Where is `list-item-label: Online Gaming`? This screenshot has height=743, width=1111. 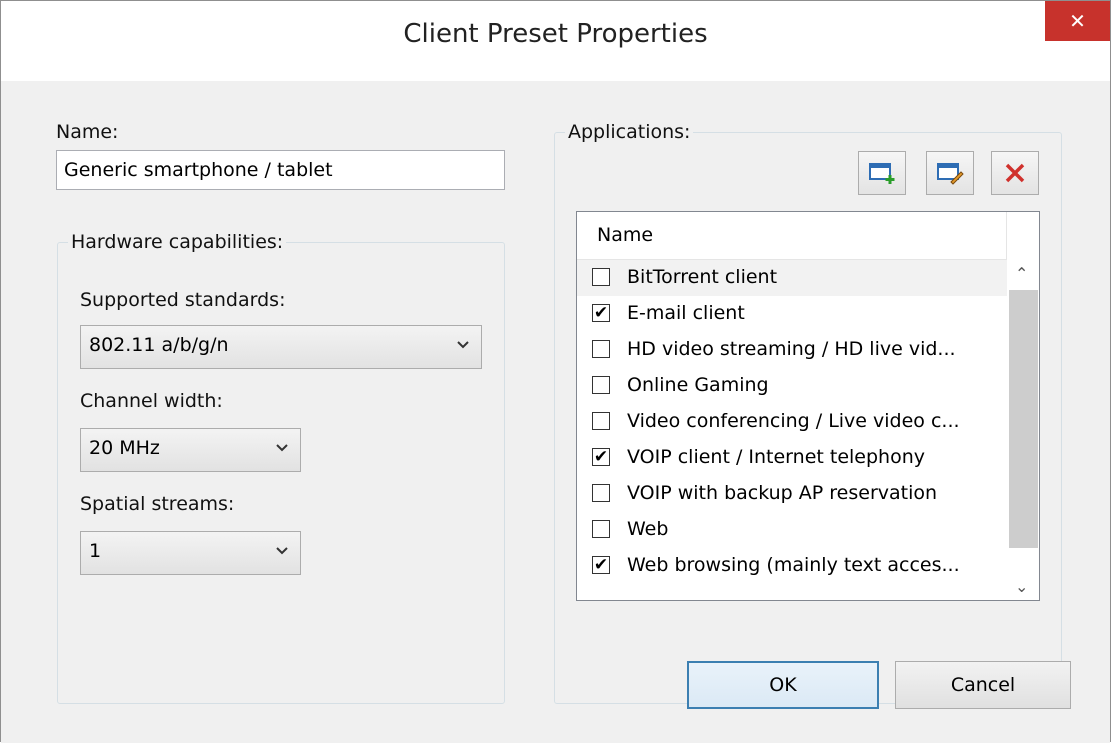 list-item-label: Online Gaming is located at coordinates (698, 385).